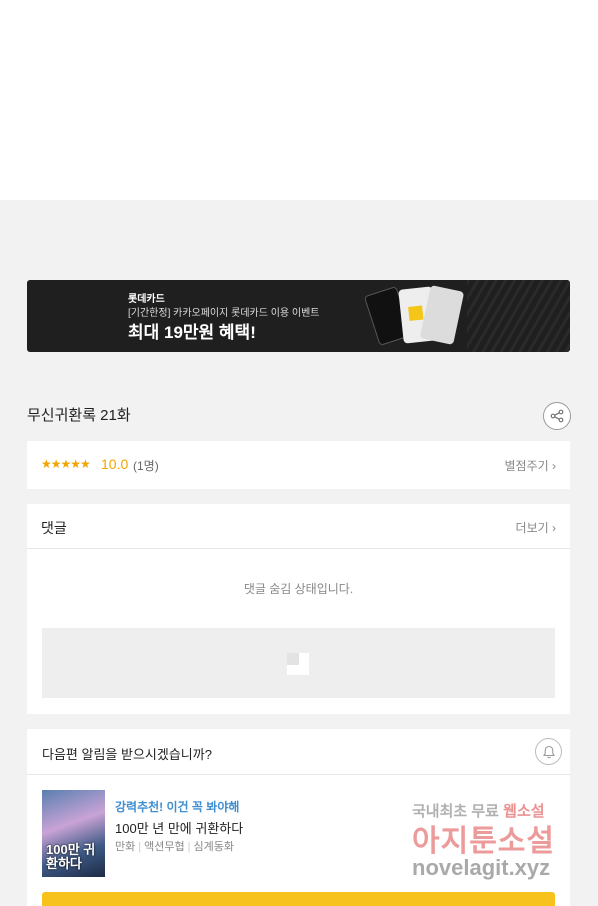  Describe the element at coordinates (423, 316) in the screenshot. I see `card-illustration` at that location.